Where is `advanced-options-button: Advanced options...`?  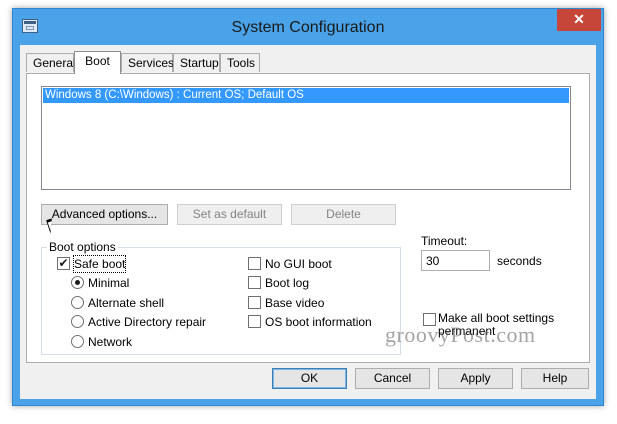 advanced-options-button: Advanced options... is located at coordinates (104, 214).